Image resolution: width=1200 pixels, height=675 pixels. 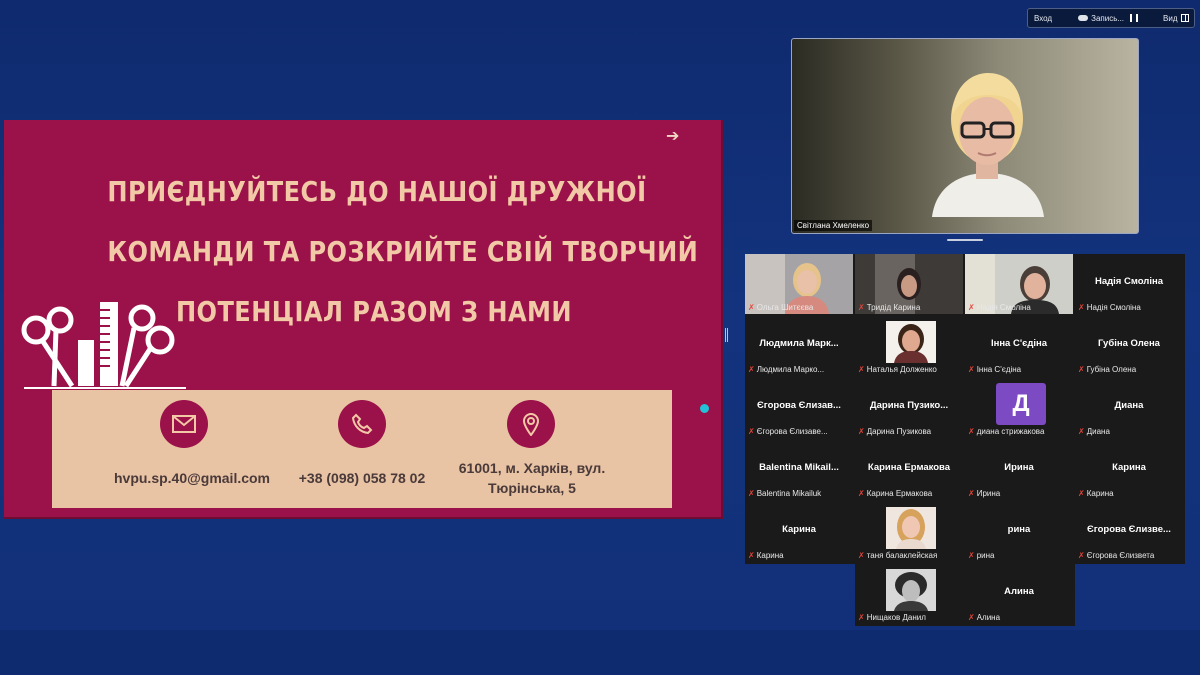 What do you see at coordinates (1098, 431) in the screenshot?
I see `participant-name: Диана` at bounding box center [1098, 431].